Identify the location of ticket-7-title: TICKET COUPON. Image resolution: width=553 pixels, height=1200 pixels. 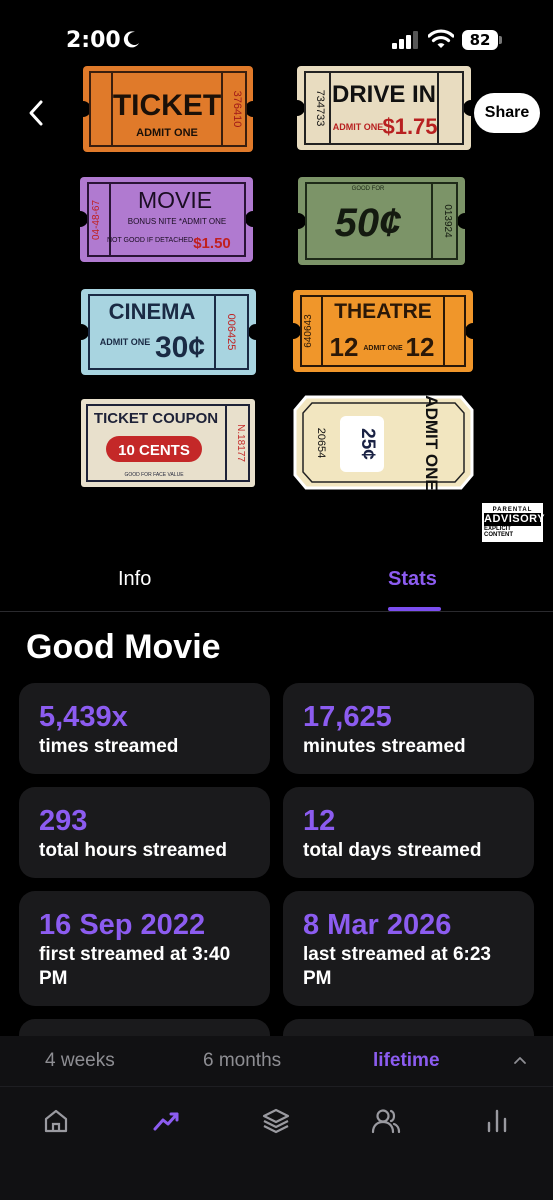
(156, 418).